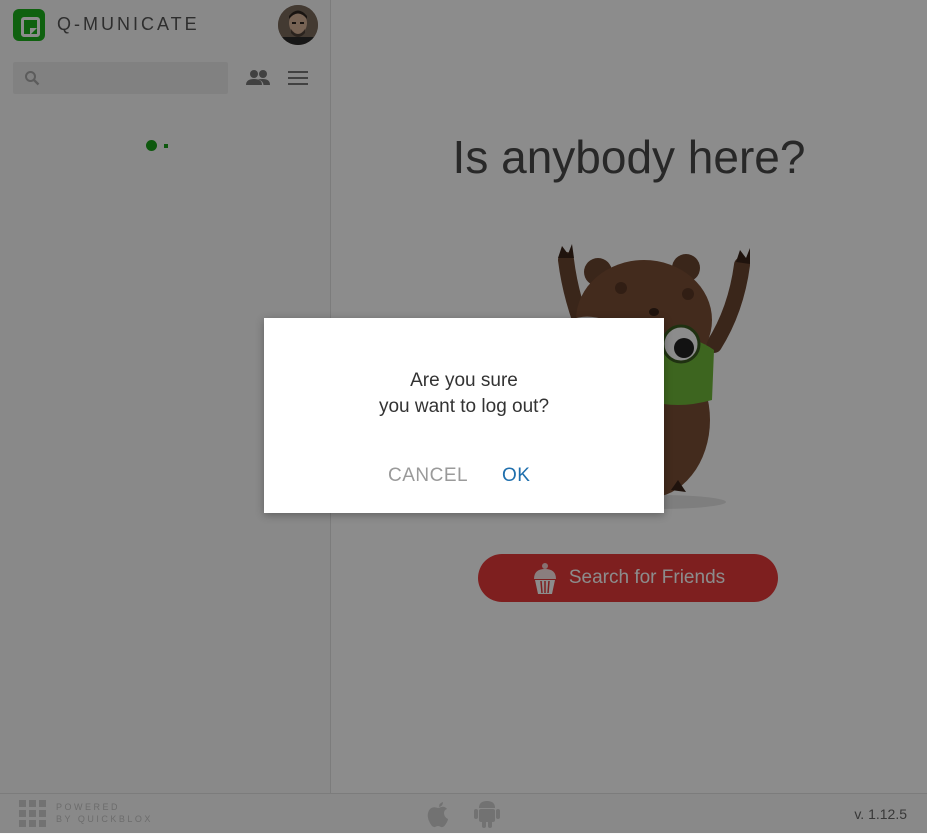 The height and width of the screenshot is (834, 927). What do you see at coordinates (464, 406) in the screenshot?
I see `dialog-message-line-2: you want to log out?` at bounding box center [464, 406].